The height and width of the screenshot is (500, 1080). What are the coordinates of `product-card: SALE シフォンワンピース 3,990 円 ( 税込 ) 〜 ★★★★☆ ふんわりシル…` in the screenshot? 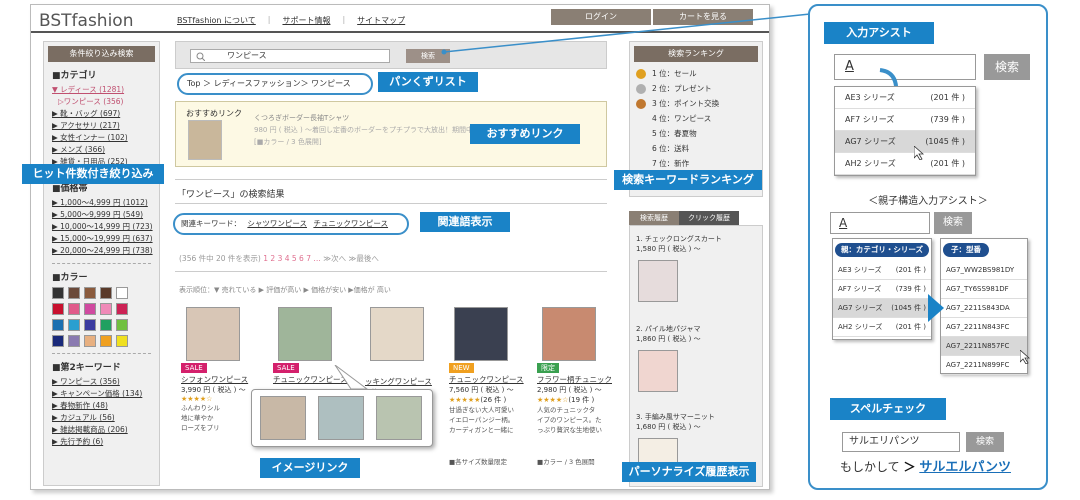 It's located at (214, 370).